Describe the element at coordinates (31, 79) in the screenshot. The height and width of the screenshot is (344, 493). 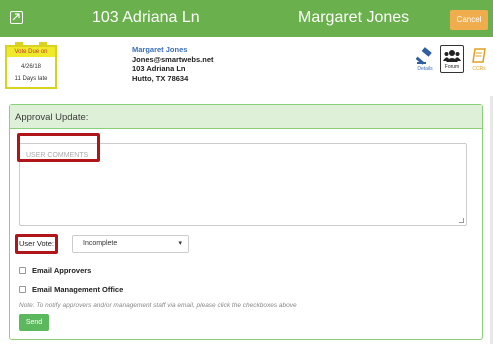
I see `days-late: 11 Days late` at that location.